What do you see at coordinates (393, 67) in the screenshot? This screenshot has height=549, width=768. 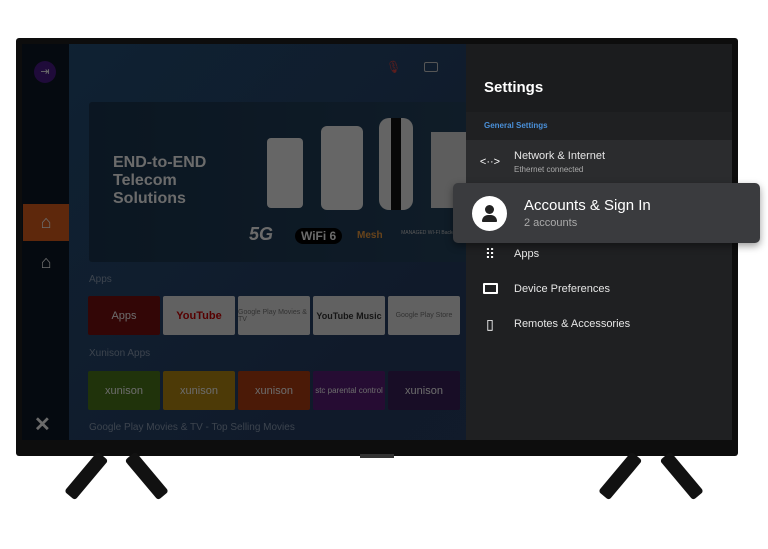 I see `mic-icon: 🎙` at bounding box center [393, 67].